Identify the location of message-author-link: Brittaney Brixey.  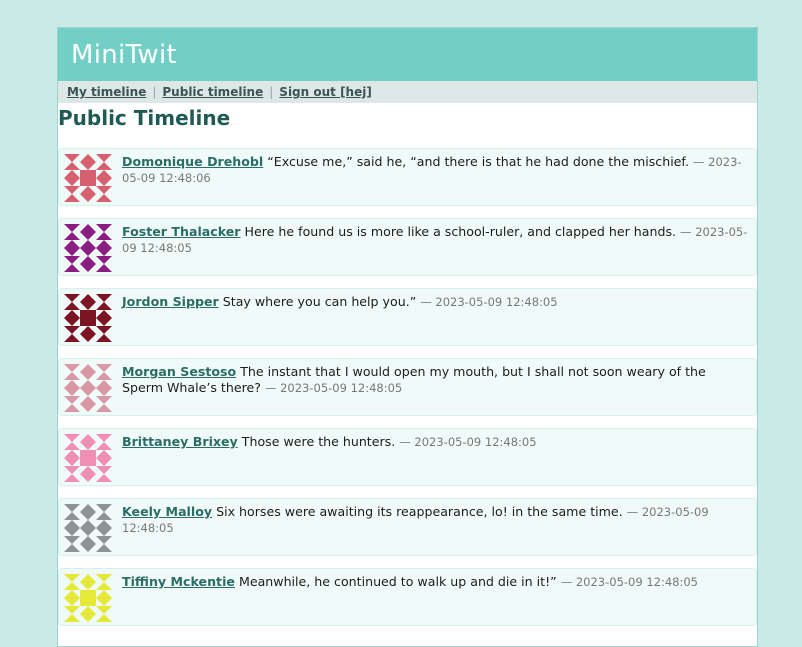
(180, 441).